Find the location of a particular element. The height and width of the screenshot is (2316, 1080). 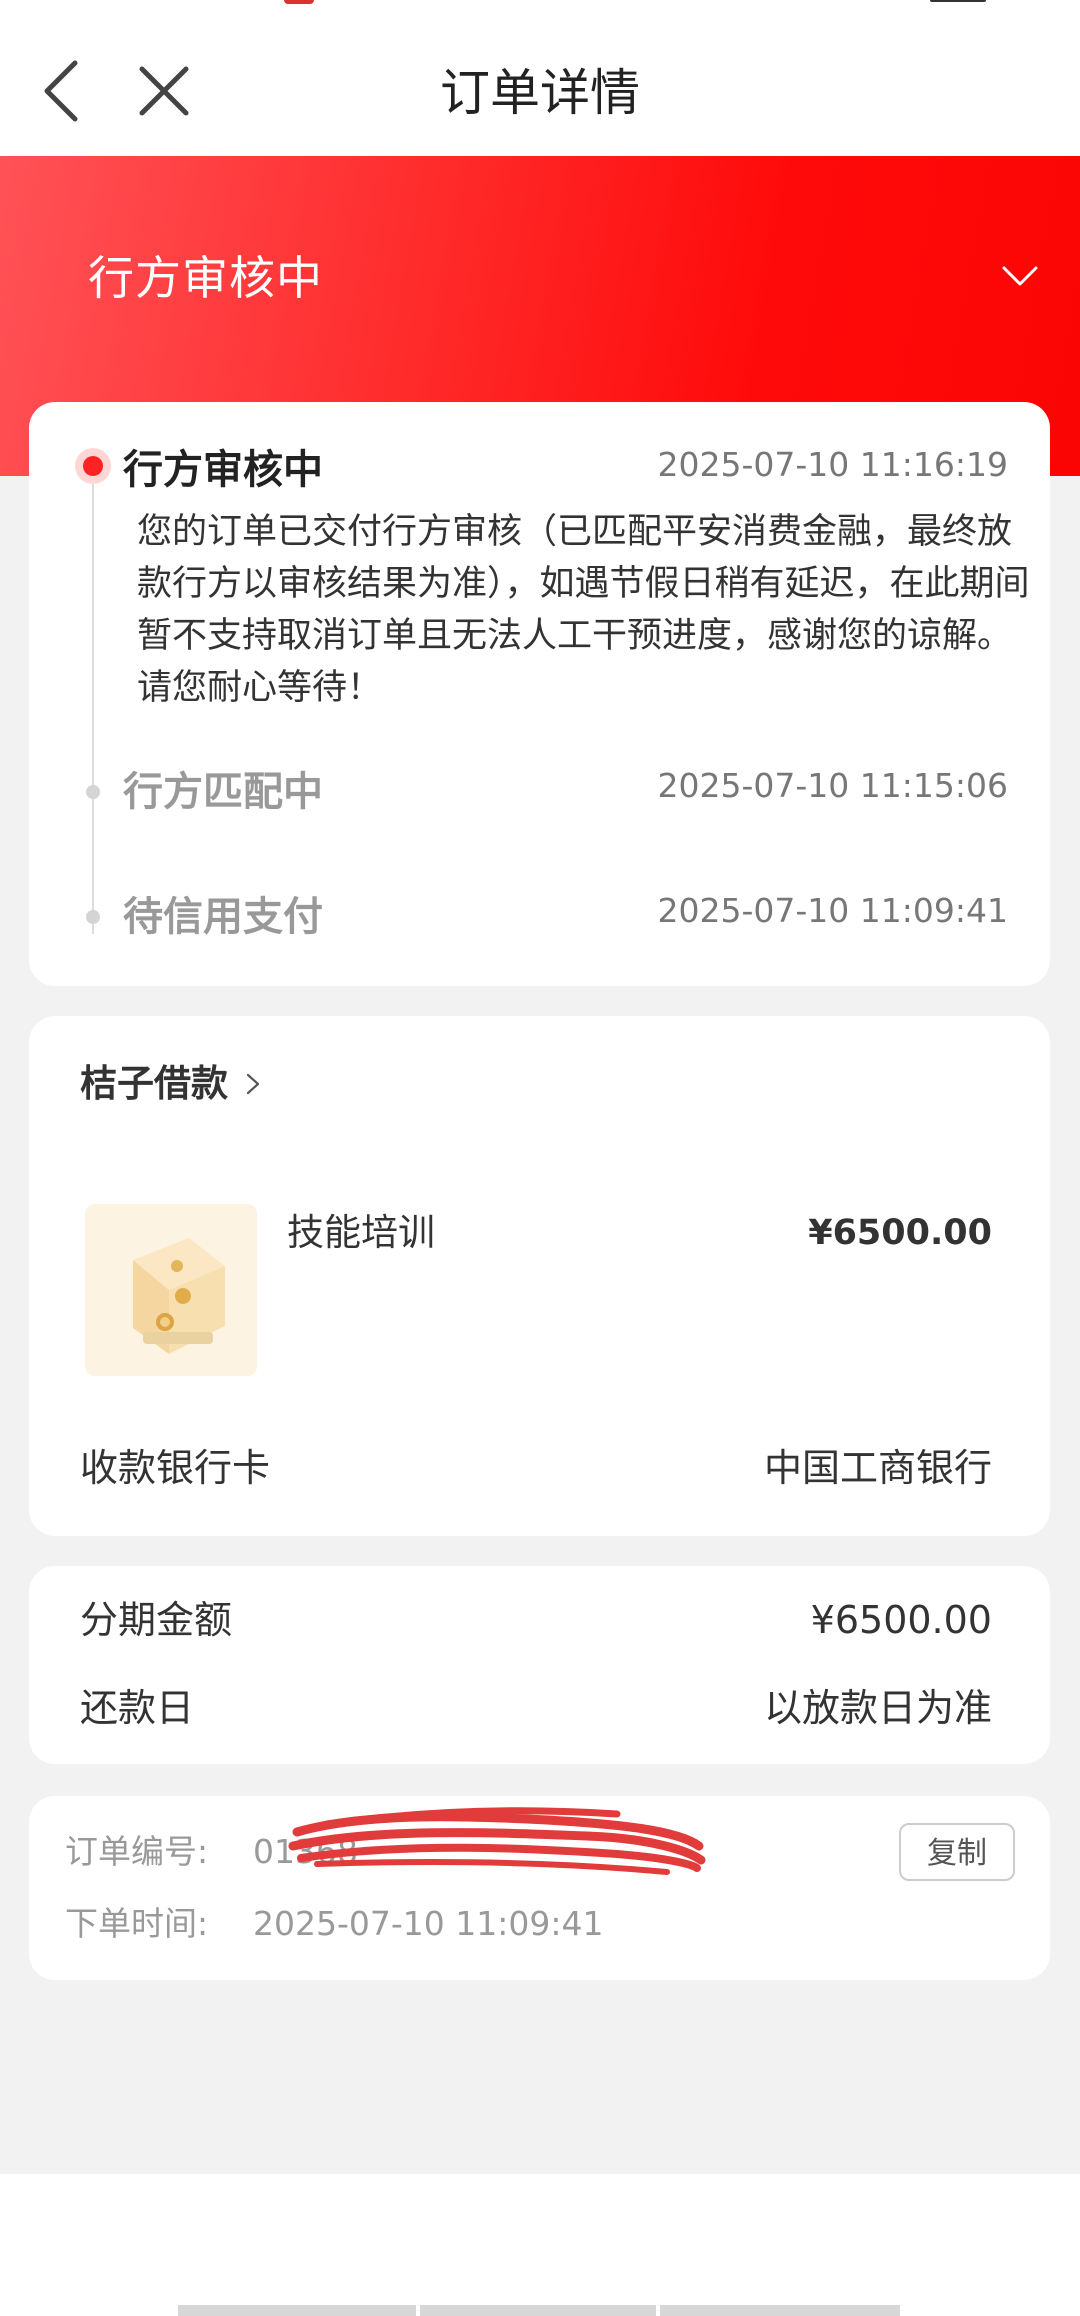

status-bar-remnant is located at coordinates (540, 4).